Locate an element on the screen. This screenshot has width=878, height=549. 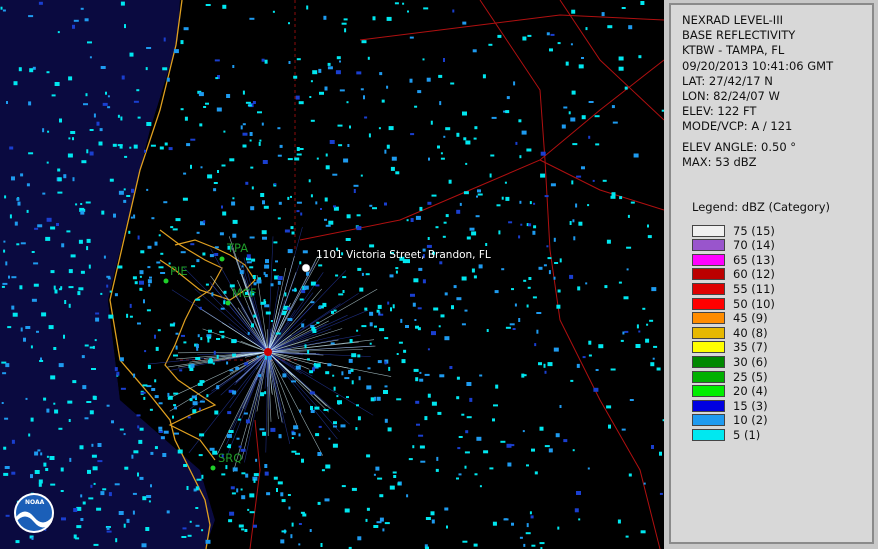
legend-label: 60 (12) is located at coordinates (754, 274).